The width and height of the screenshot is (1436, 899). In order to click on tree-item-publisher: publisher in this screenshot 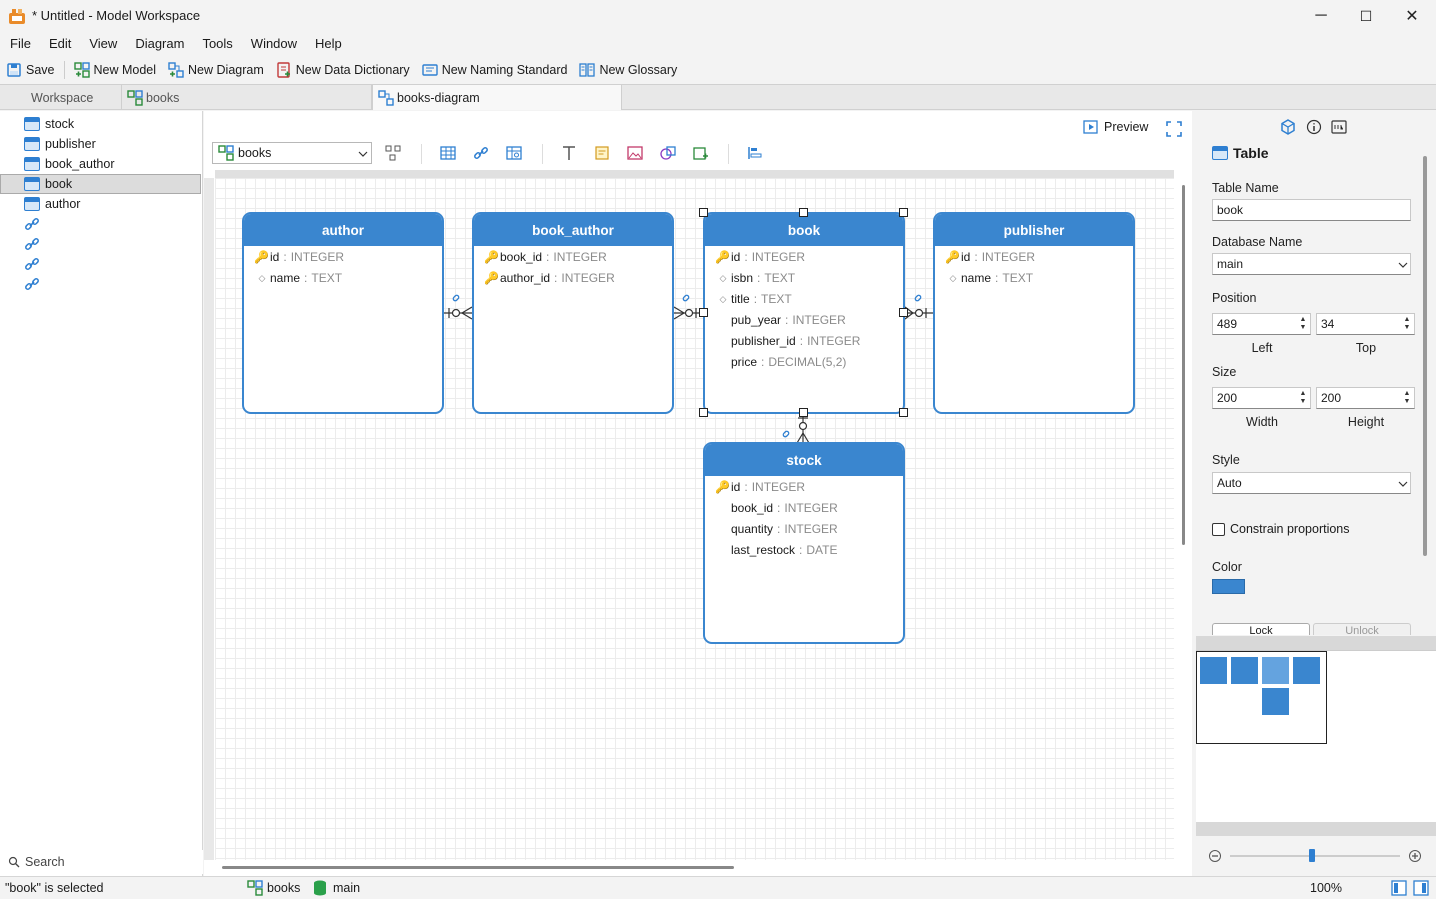, I will do `click(100, 144)`.